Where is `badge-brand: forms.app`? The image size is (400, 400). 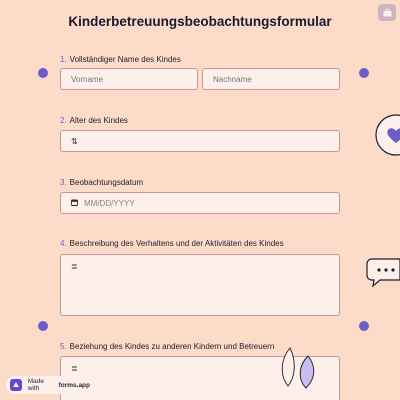 badge-brand: forms.app is located at coordinates (74, 385).